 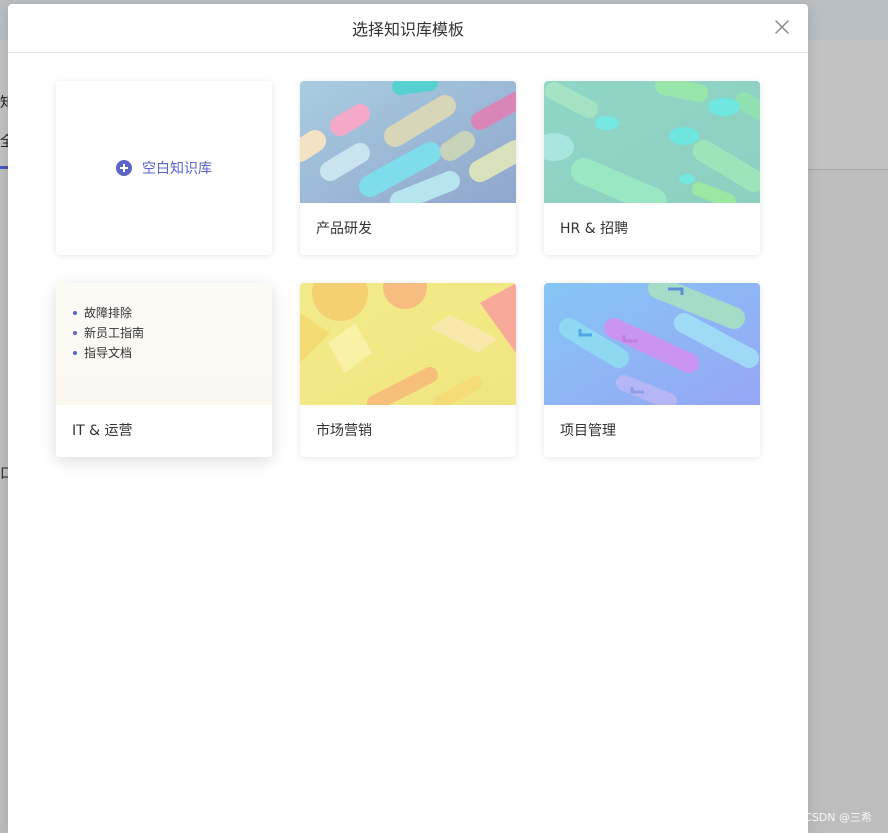 I want to click on blank-knowledge-base-card: 空白知识库, so click(x=164, y=168).